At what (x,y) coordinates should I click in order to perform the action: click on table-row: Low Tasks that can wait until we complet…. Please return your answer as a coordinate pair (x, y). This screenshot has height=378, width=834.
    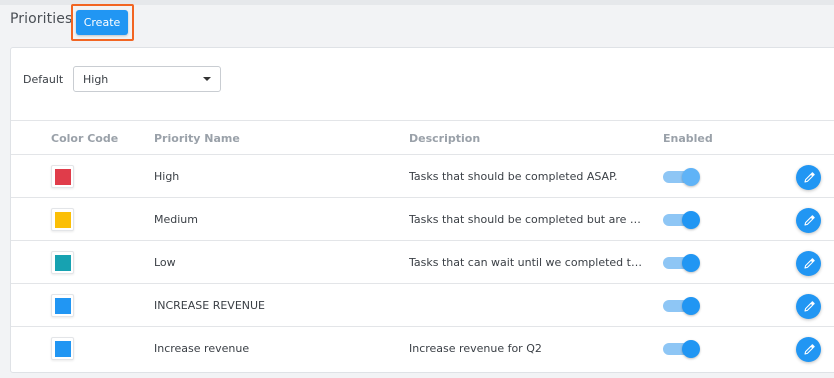
    Looking at the image, I should click on (422, 262).